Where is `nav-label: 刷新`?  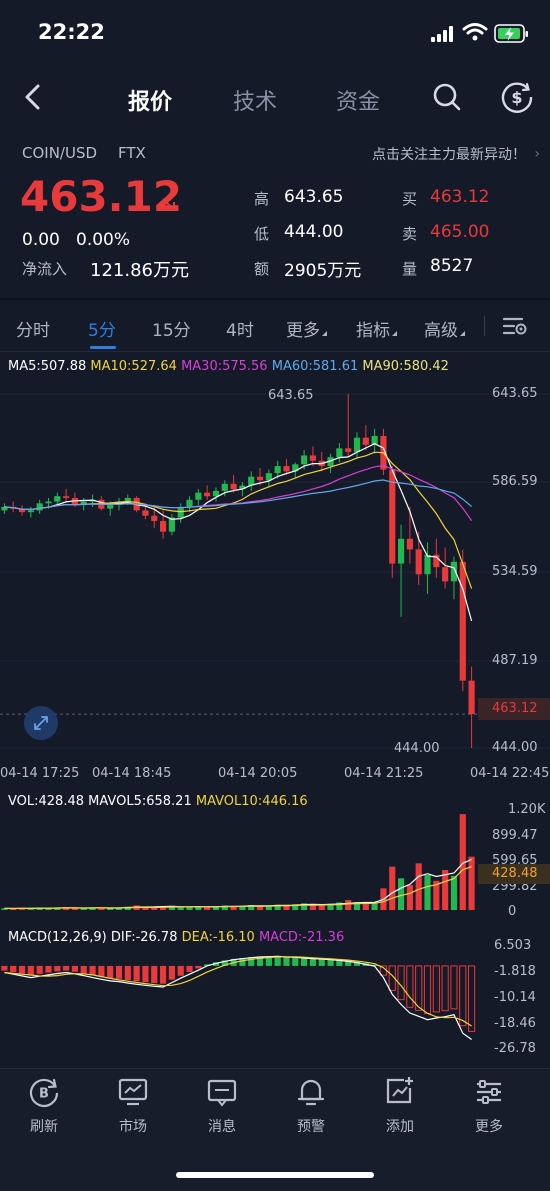 nav-label: 刷新 is located at coordinates (44, 1127).